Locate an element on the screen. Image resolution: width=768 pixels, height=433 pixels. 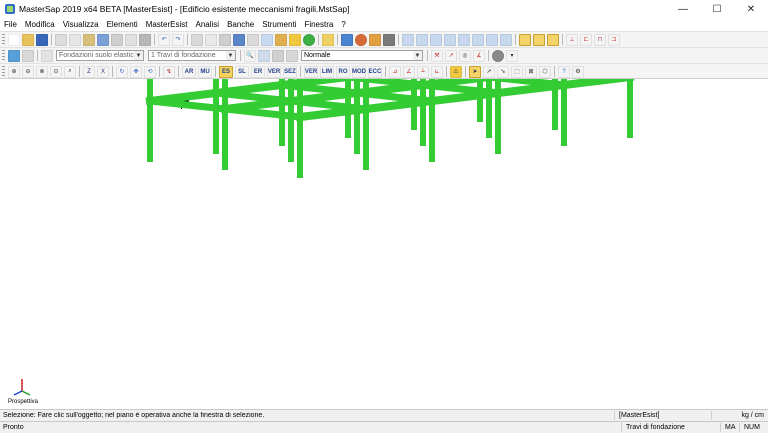
zoom-realtime-icon: ⌕ is located at coordinates (70, 71).